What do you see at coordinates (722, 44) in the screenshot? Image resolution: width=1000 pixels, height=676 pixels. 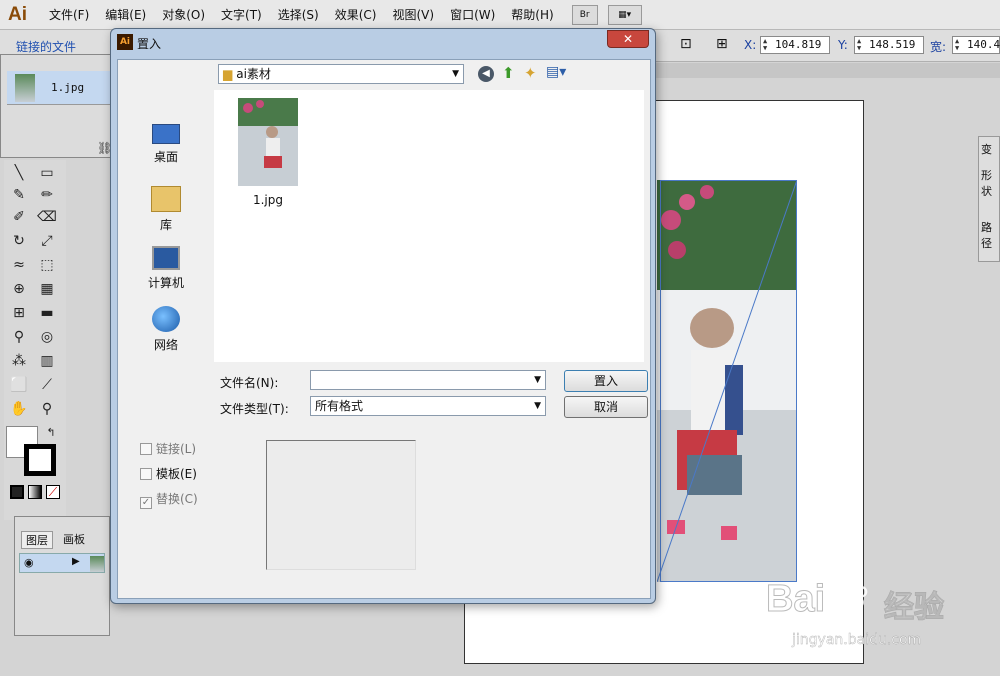 I see `transform-grid-icon: ⊞` at bounding box center [722, 44].